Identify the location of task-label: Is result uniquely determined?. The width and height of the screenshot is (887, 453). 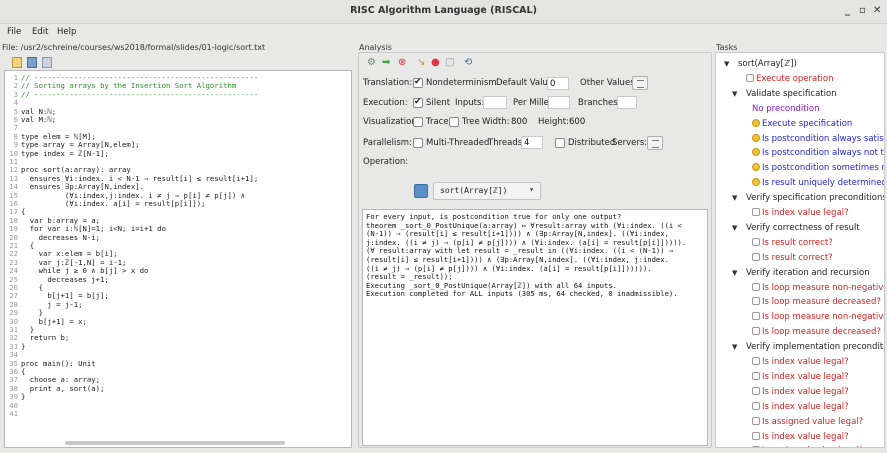
(823, 183).